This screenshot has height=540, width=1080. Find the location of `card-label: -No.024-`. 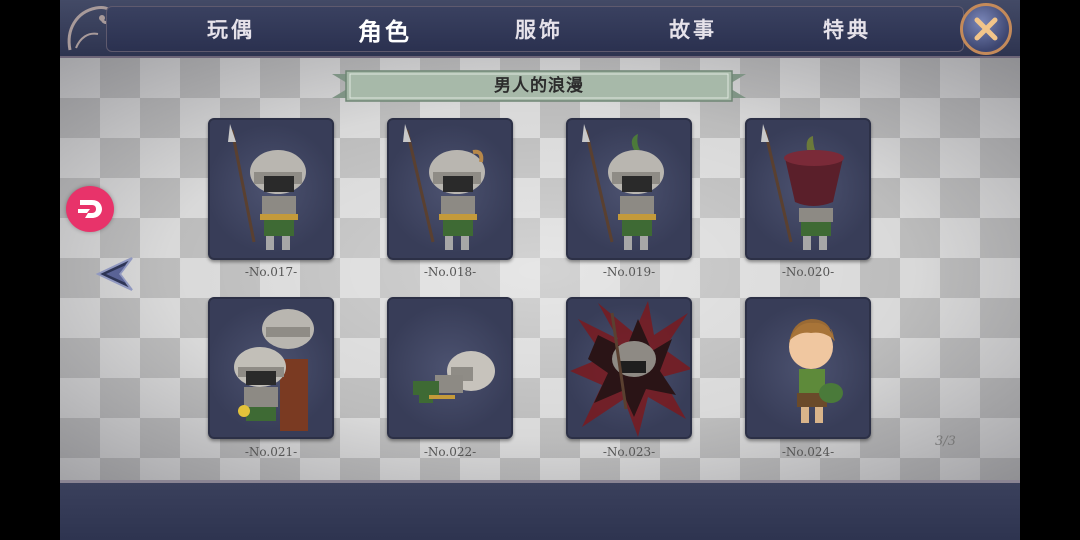

card-label: -No.024- is located at coordinates (808, 452).